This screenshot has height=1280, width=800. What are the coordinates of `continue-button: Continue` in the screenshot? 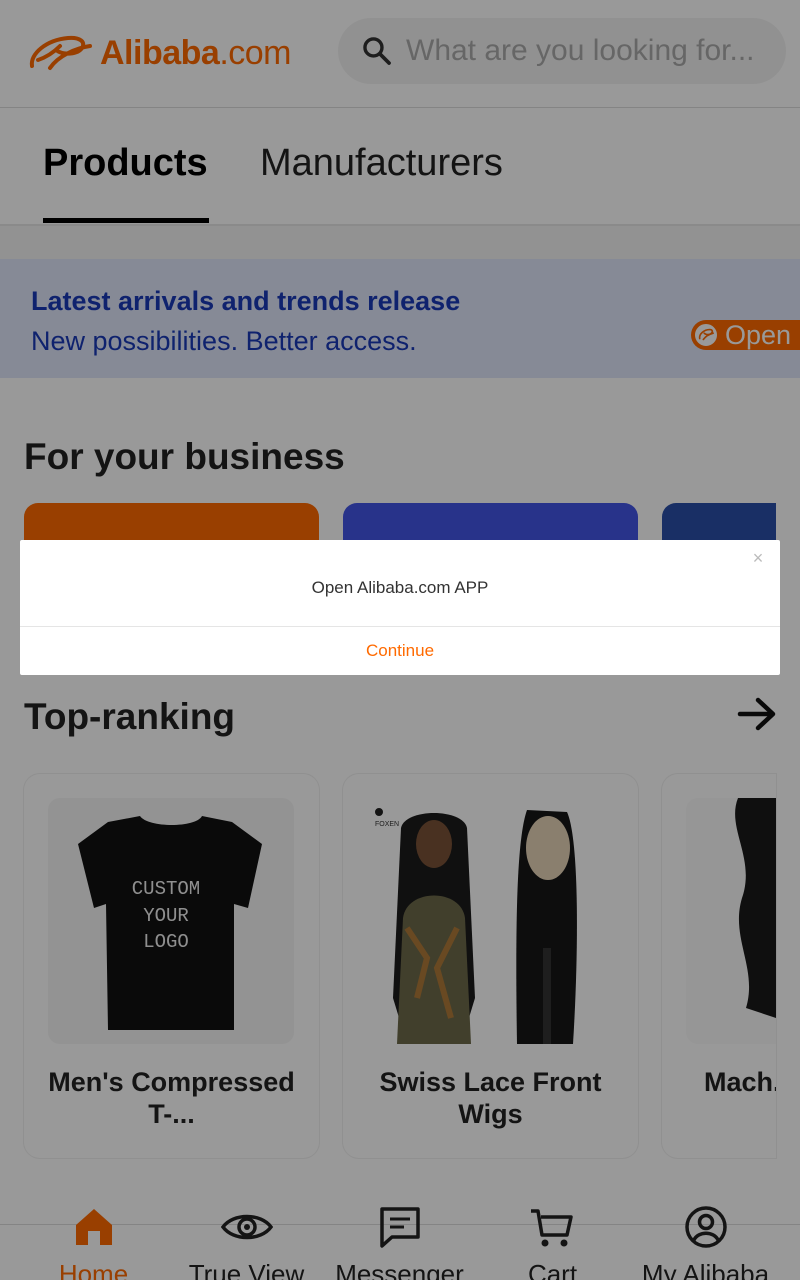 It's located at (400, 651).